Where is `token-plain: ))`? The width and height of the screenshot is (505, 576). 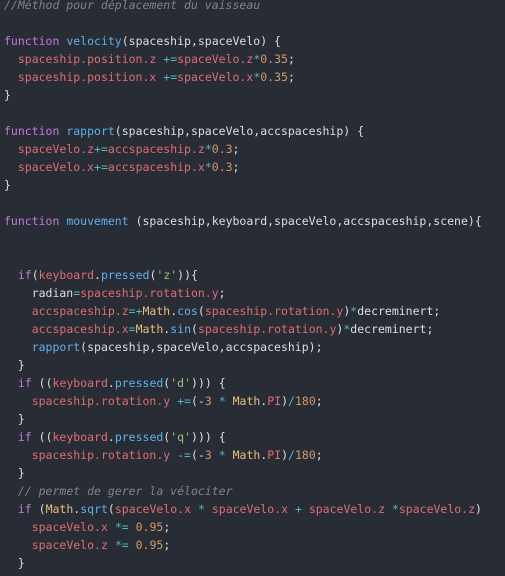 token-plain: )) is located at coordinates (184, 275).